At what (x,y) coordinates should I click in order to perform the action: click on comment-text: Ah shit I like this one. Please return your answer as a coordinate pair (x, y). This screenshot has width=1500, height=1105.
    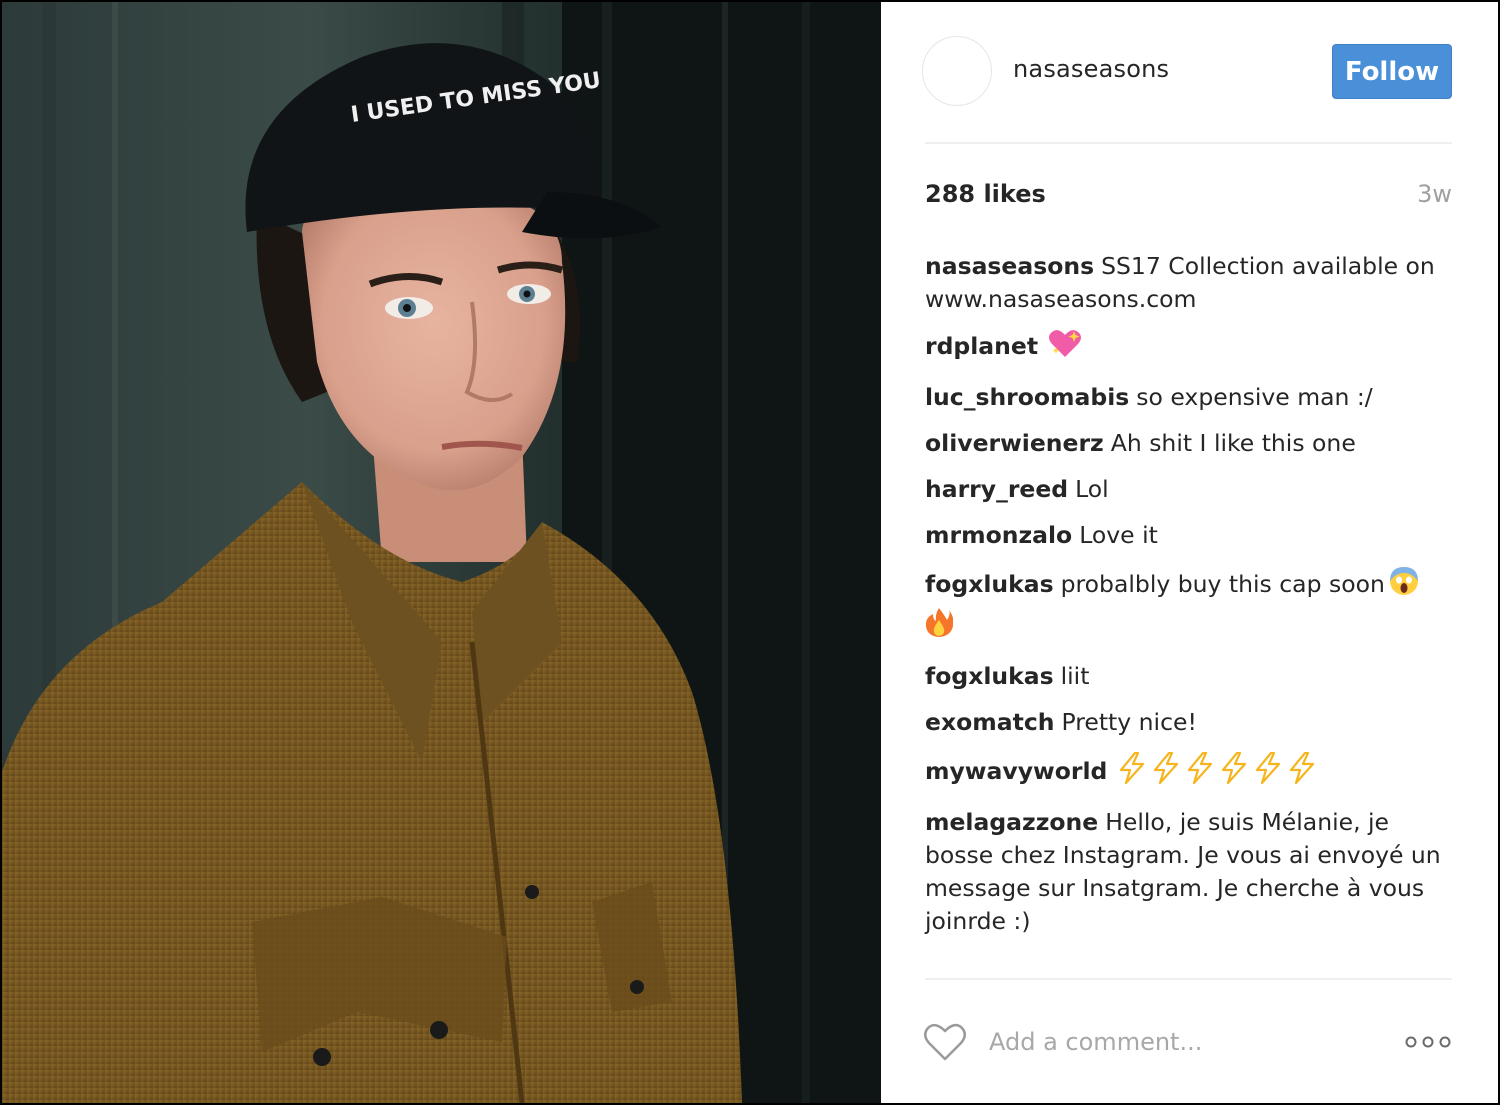
    Looking at the image, I should click on (1233, 443).